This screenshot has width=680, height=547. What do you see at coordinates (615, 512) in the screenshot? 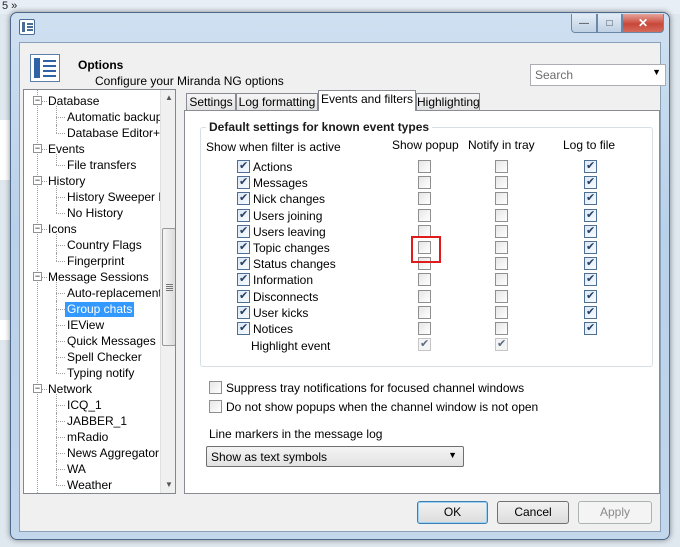
I see `apply-button: Apply` at bounding box center [615, 512].